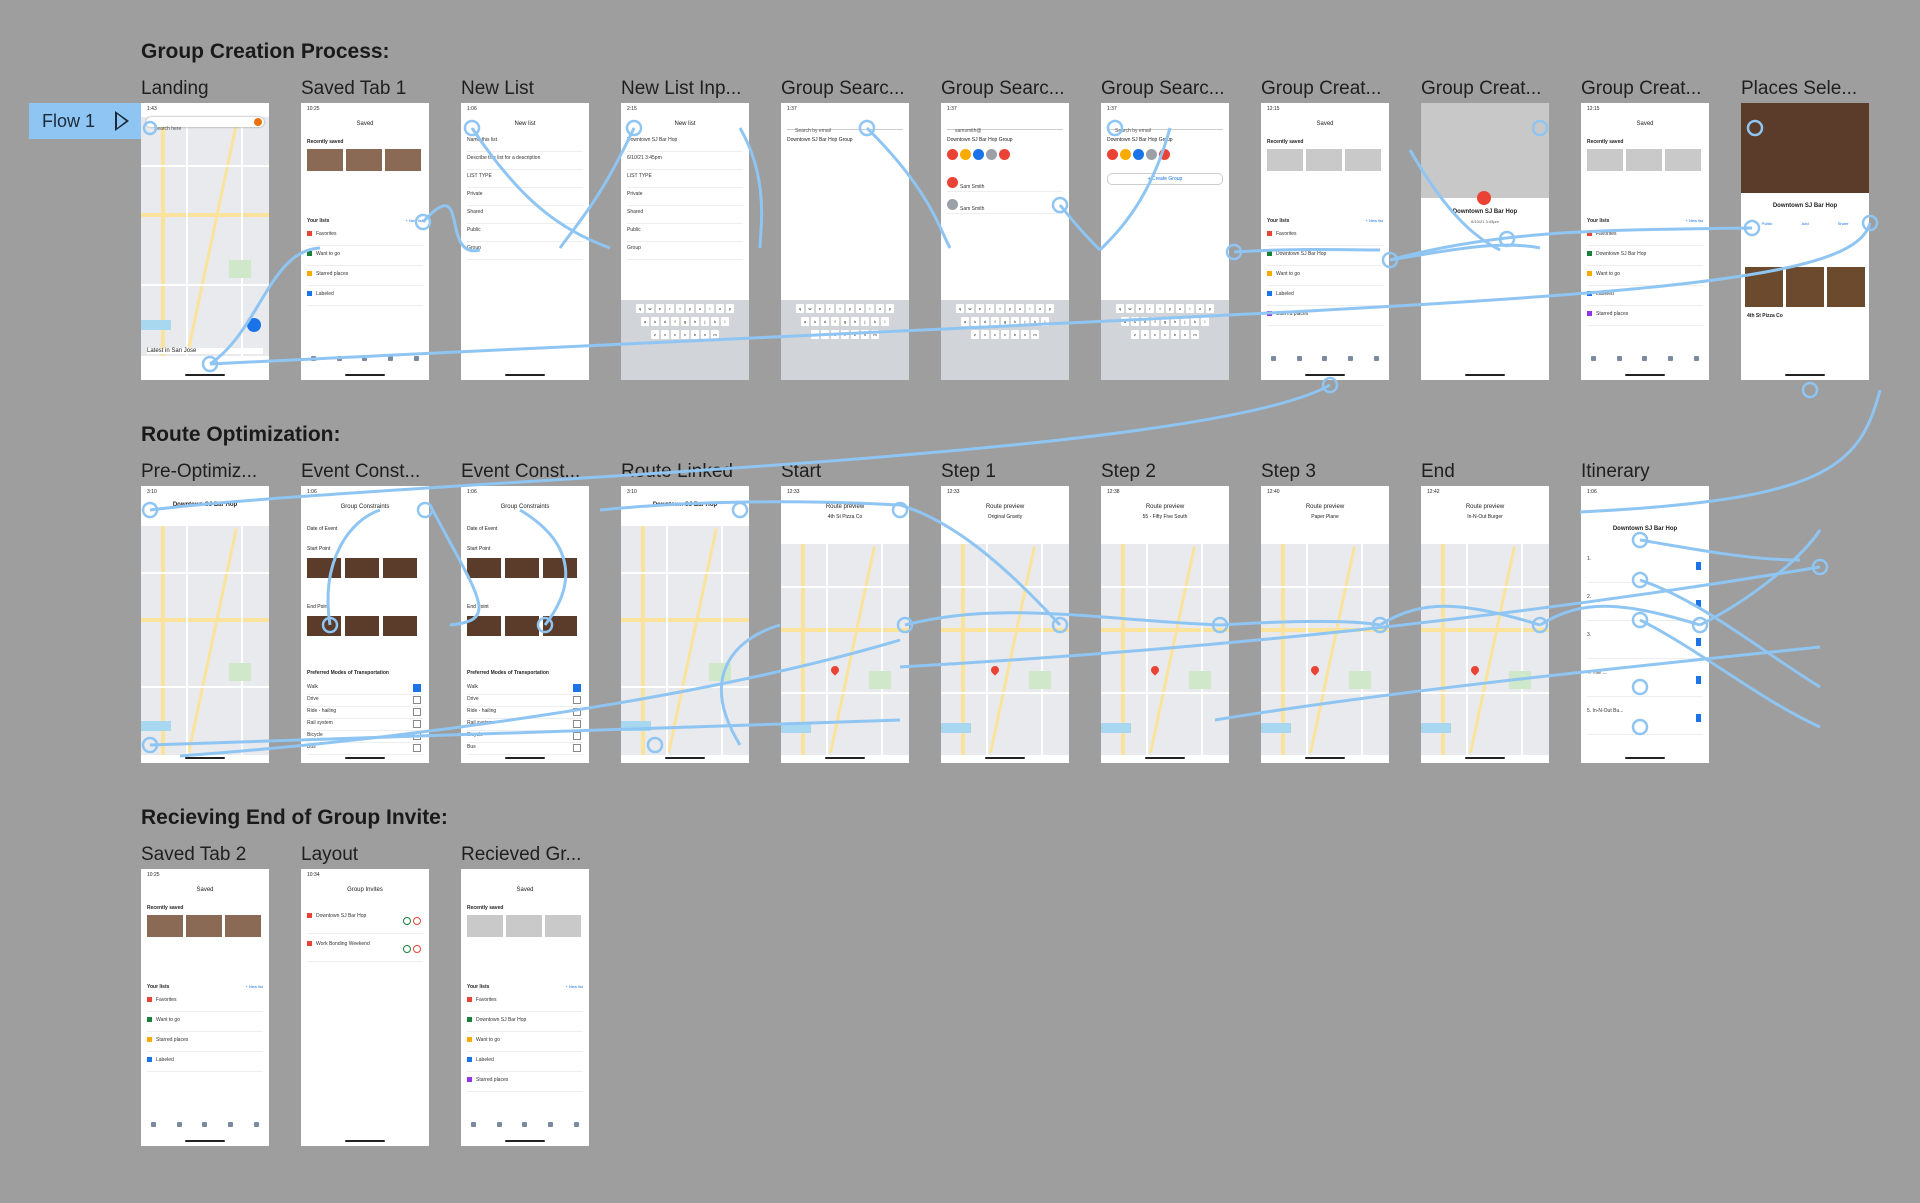 This screenshot has height=1203, width=1920. I want to click on accept-icon, so click(407, 949).